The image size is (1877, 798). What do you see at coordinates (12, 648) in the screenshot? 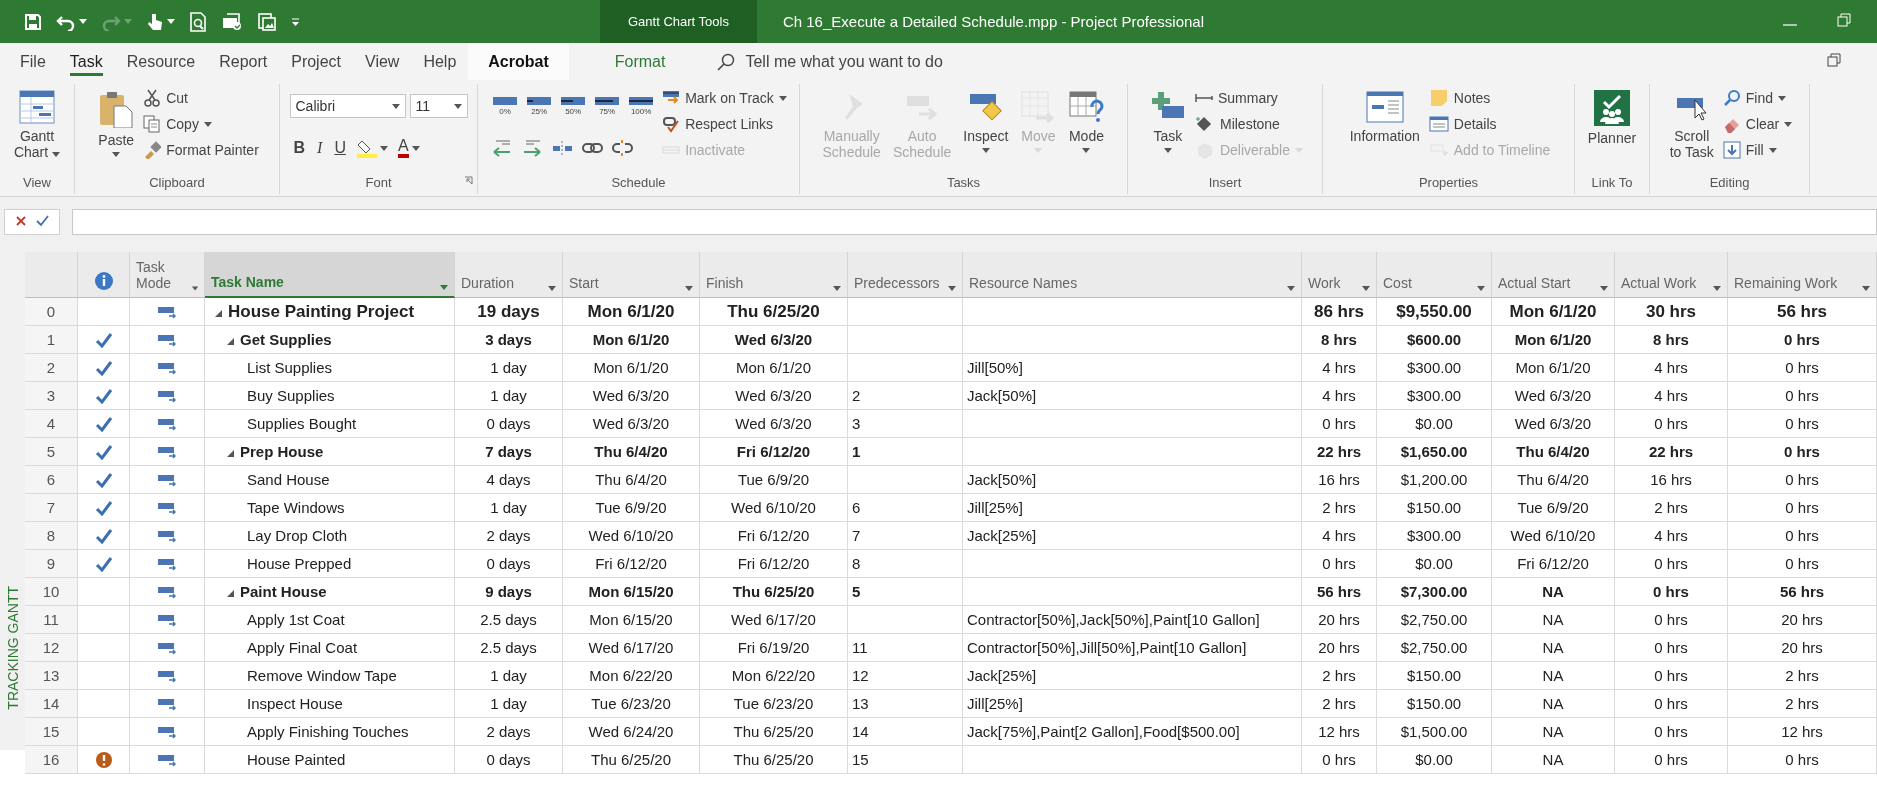
I see `view-bar-label: TRACKING GANTT` at bounding box center [12, 648].